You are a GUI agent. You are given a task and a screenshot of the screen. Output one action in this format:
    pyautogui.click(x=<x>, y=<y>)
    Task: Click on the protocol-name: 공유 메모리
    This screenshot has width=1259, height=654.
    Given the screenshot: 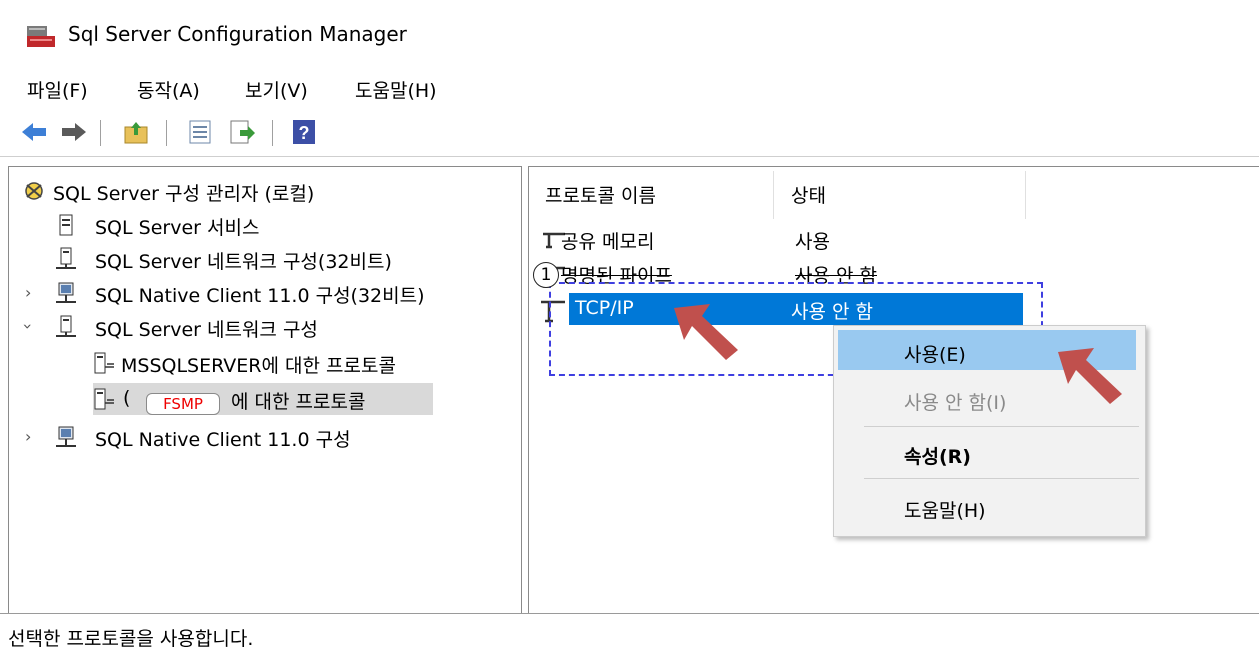 What is the action you would take?
    pyautogui.click(x=608, y=242)
    